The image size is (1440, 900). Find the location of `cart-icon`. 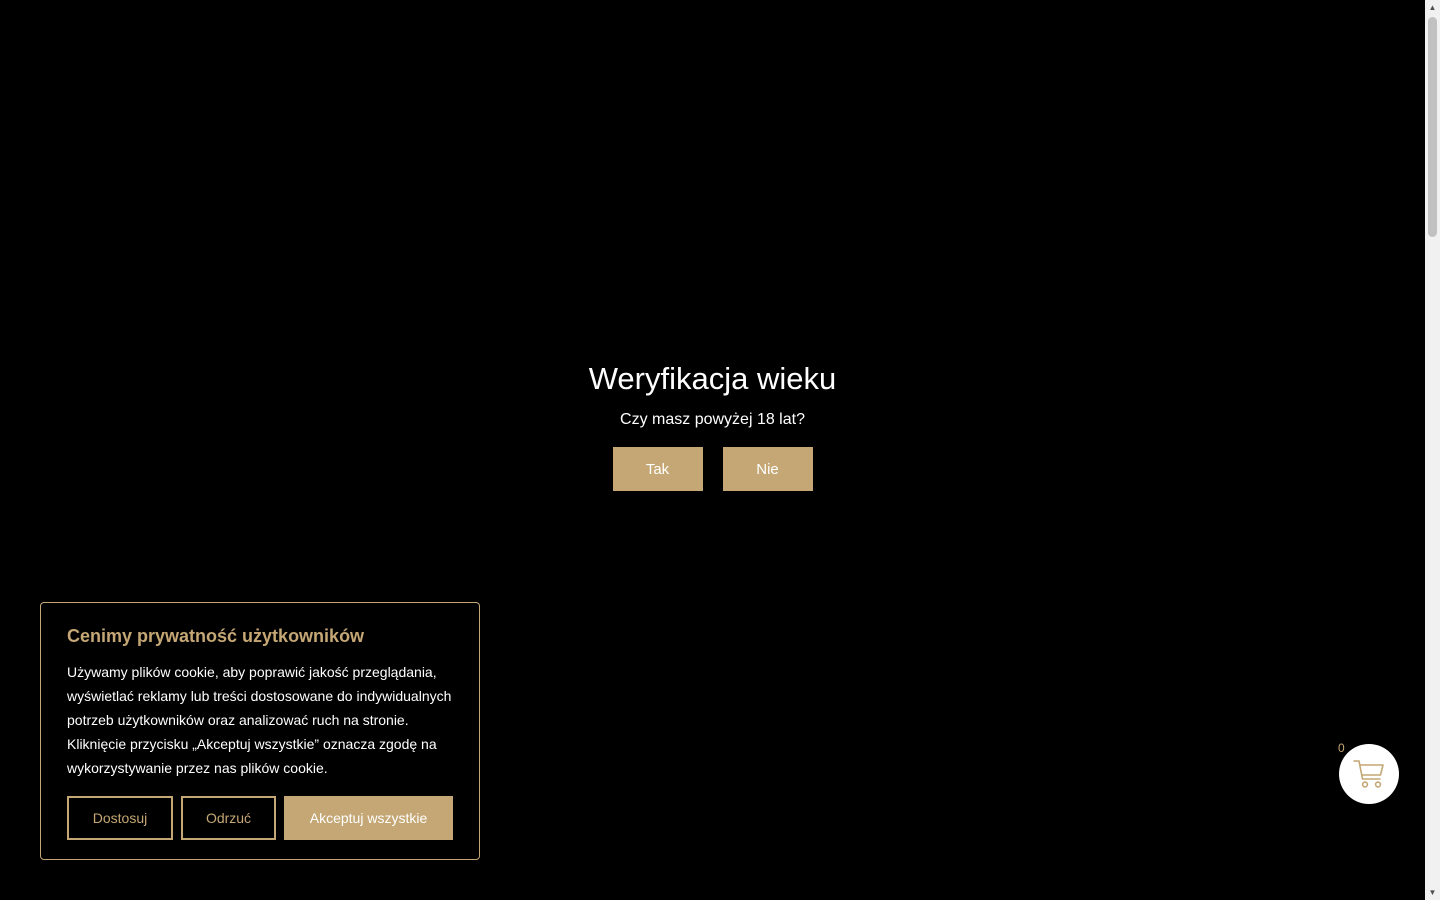

cart-icon is located at coordinates (1368, 774).